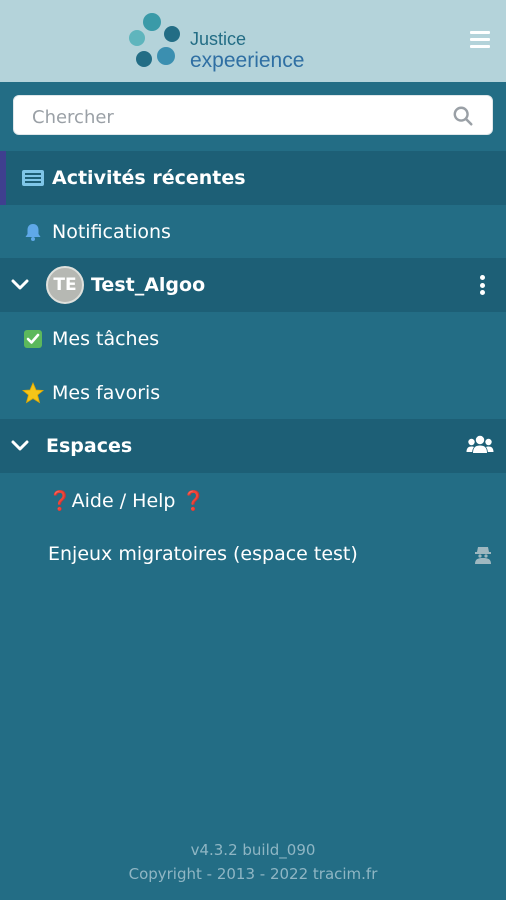  I want to click on logo-mark-icon, so click(154, 40).